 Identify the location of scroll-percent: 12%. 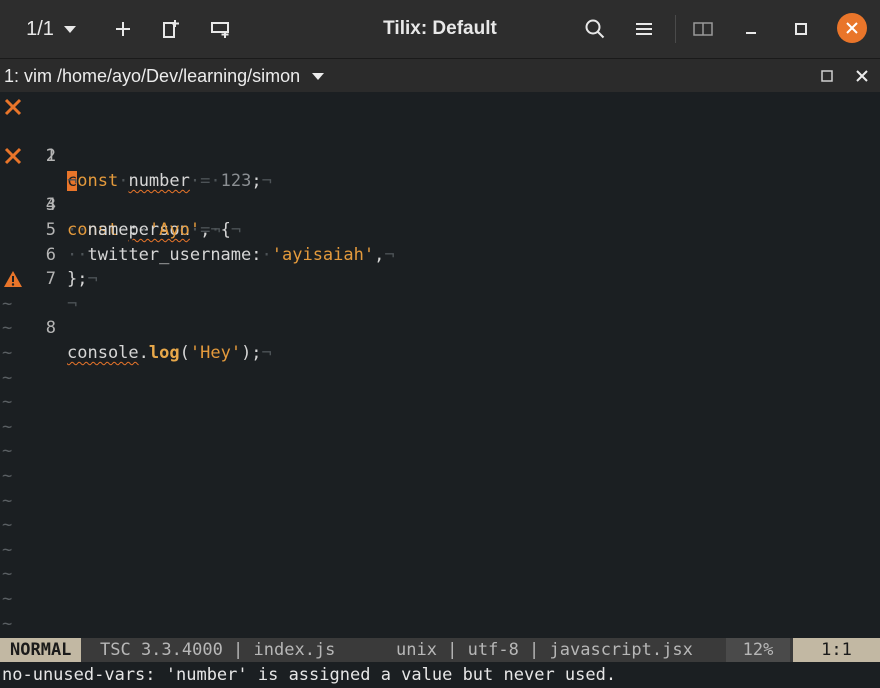
(758, 650).